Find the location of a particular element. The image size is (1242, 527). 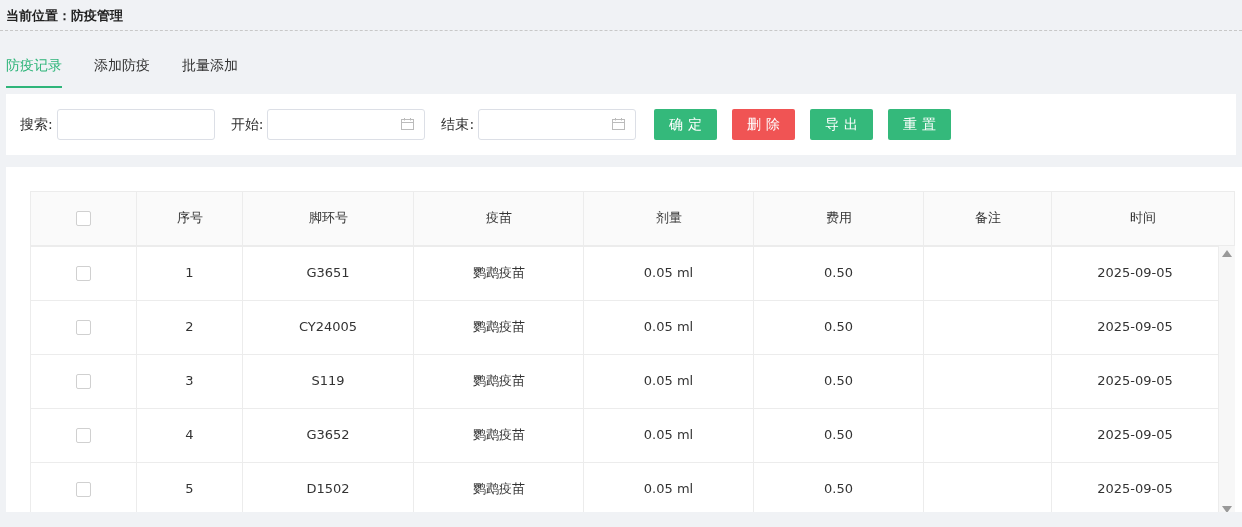

action-button: 导 出 is located at coordinates (842, 124).